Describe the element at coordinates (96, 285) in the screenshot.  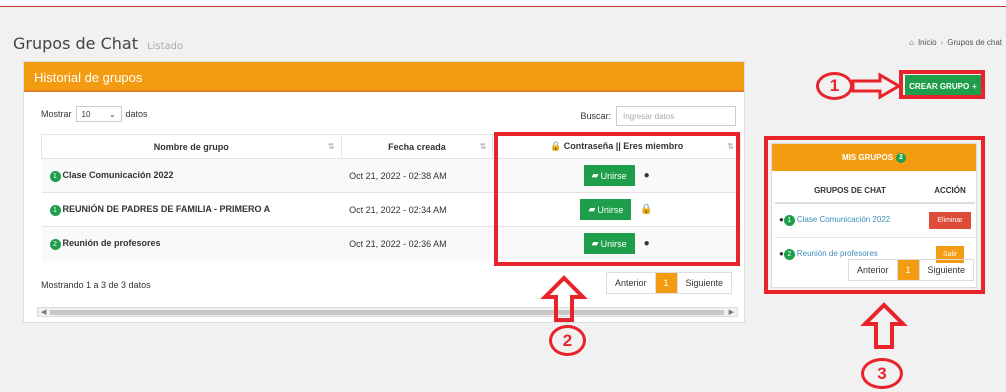
I see `table-info: Mostrando 1 a 3 de 3 datos` at that location.